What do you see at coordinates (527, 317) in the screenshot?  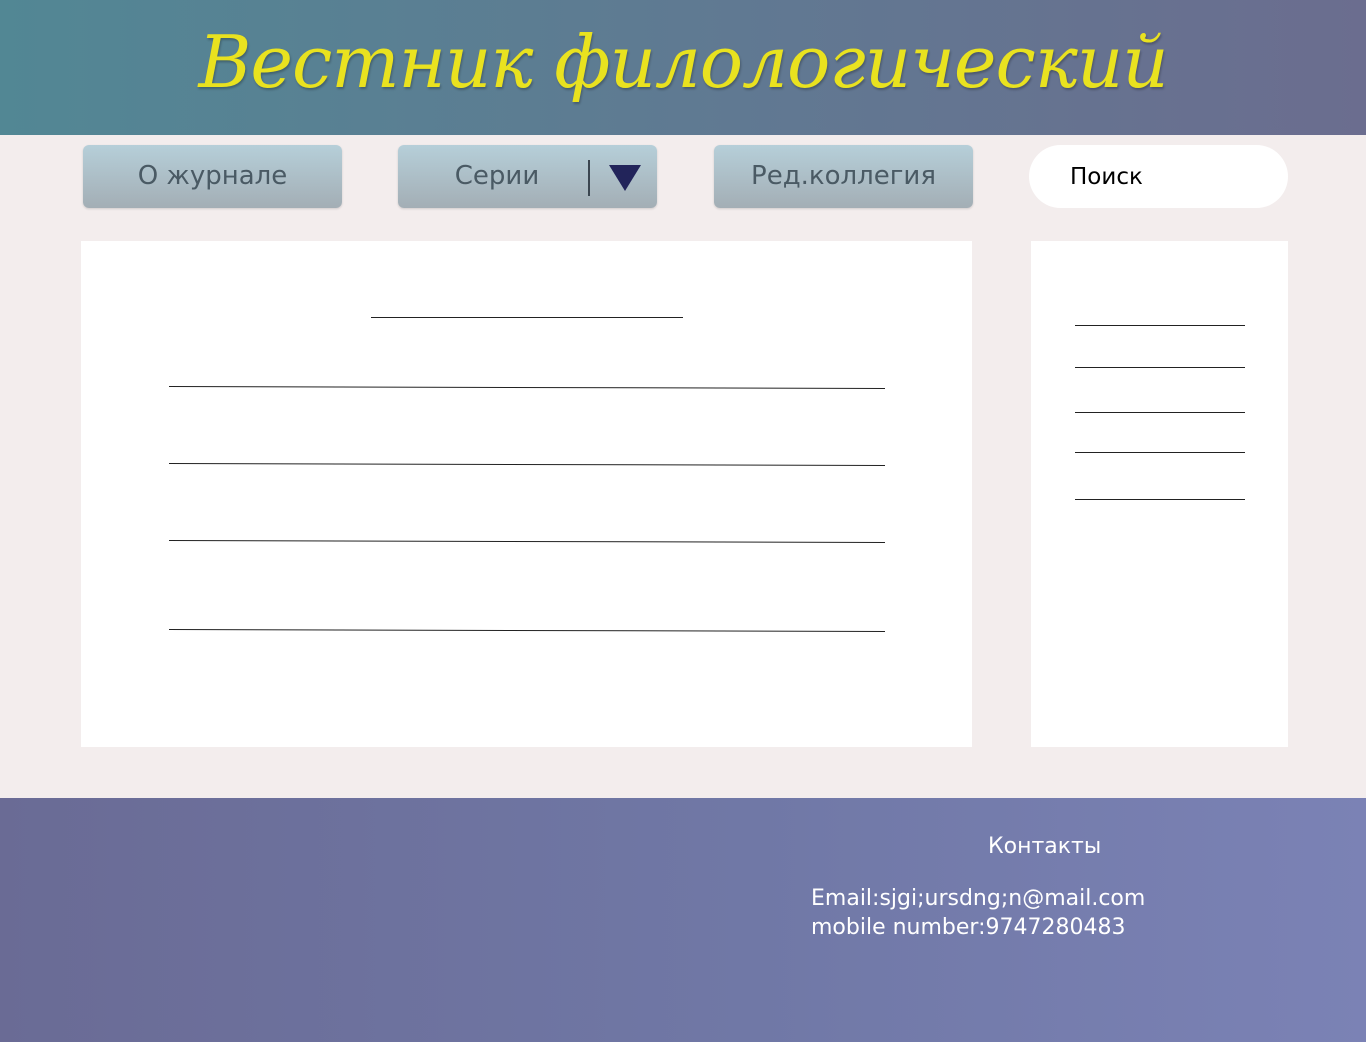 I see `main-heading-placeholder-line` at bounding box center [527, 317].